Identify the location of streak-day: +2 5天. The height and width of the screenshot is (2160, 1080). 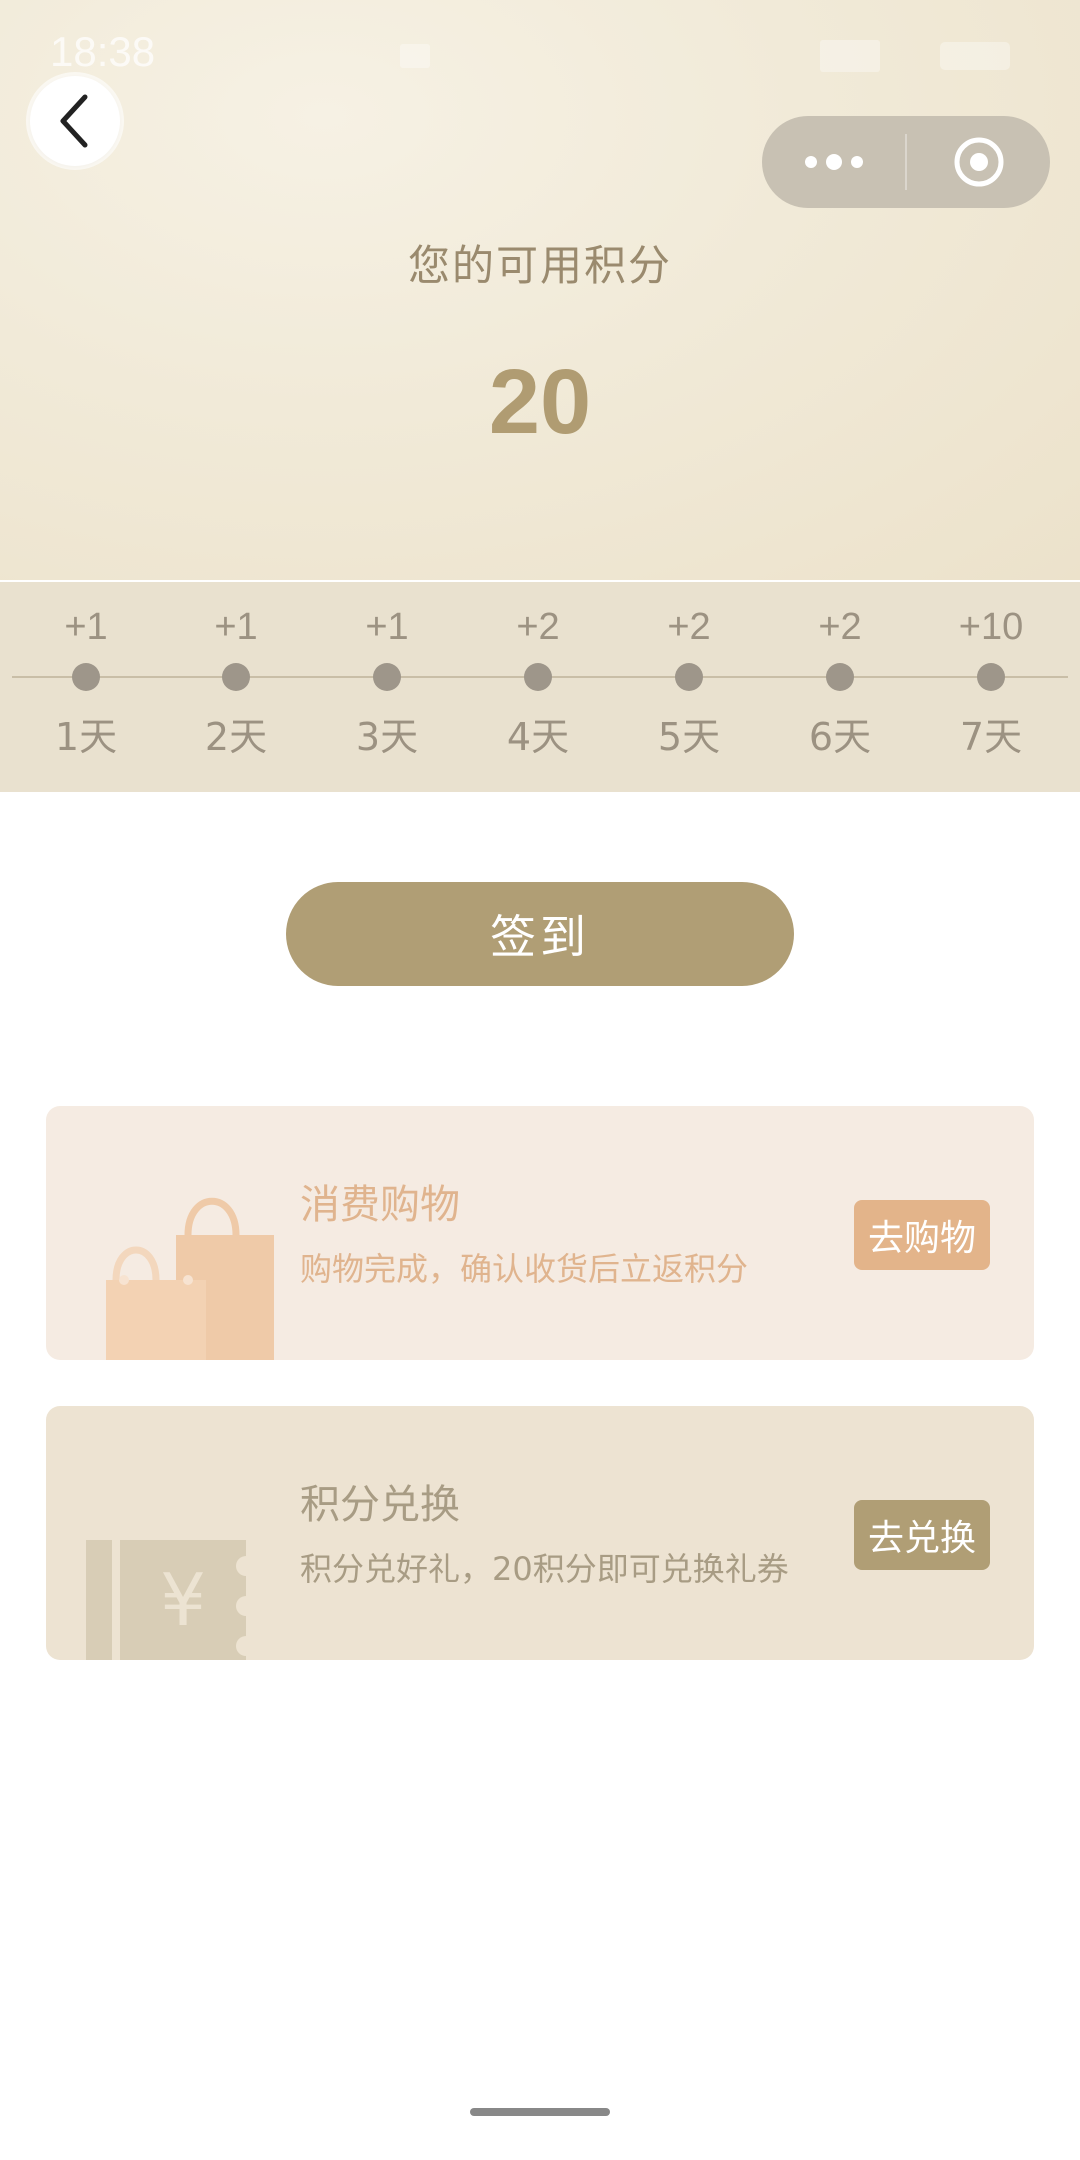
(689, 687).